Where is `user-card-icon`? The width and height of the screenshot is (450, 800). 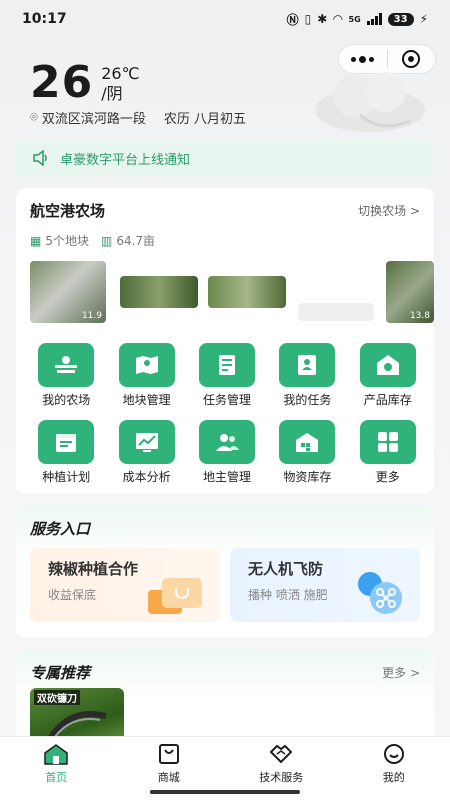
user-card-icon is located at coordinates (307, 365).